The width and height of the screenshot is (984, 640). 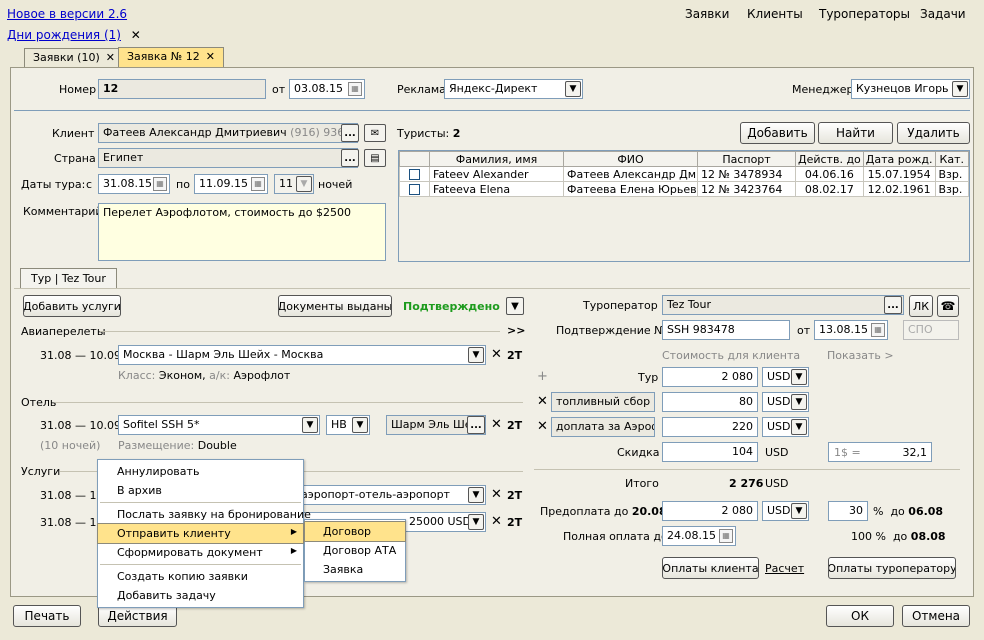 I want to click on order-date-field: 03.08.15 ▦, so click(x=327, y=89).